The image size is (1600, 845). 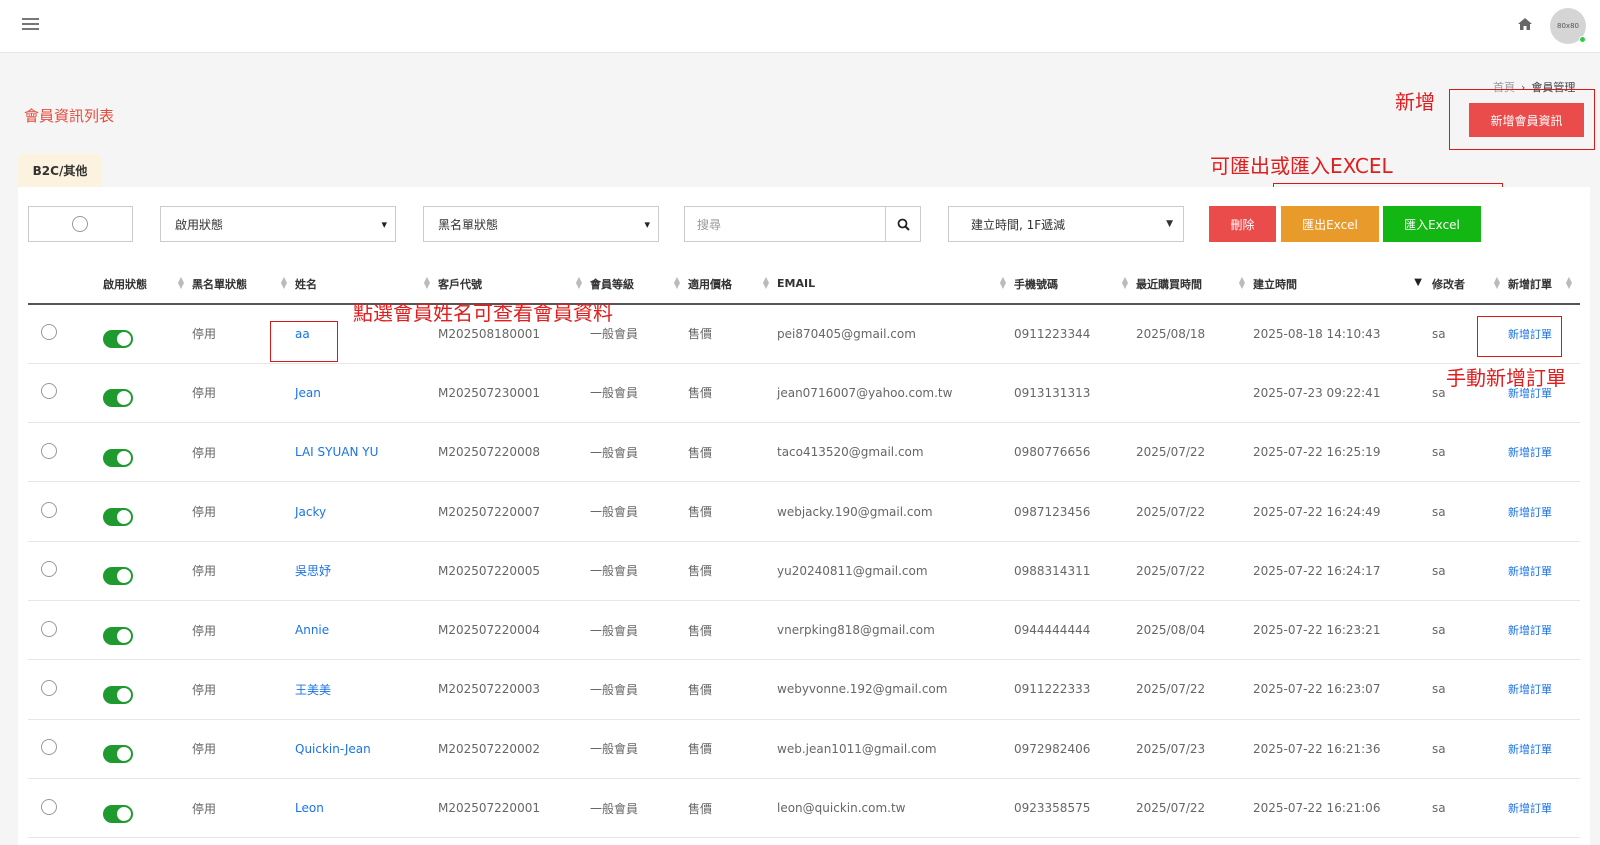 I want to click on cell-email: webyvonne.192@gmail.com, so click(x=895, y=689).